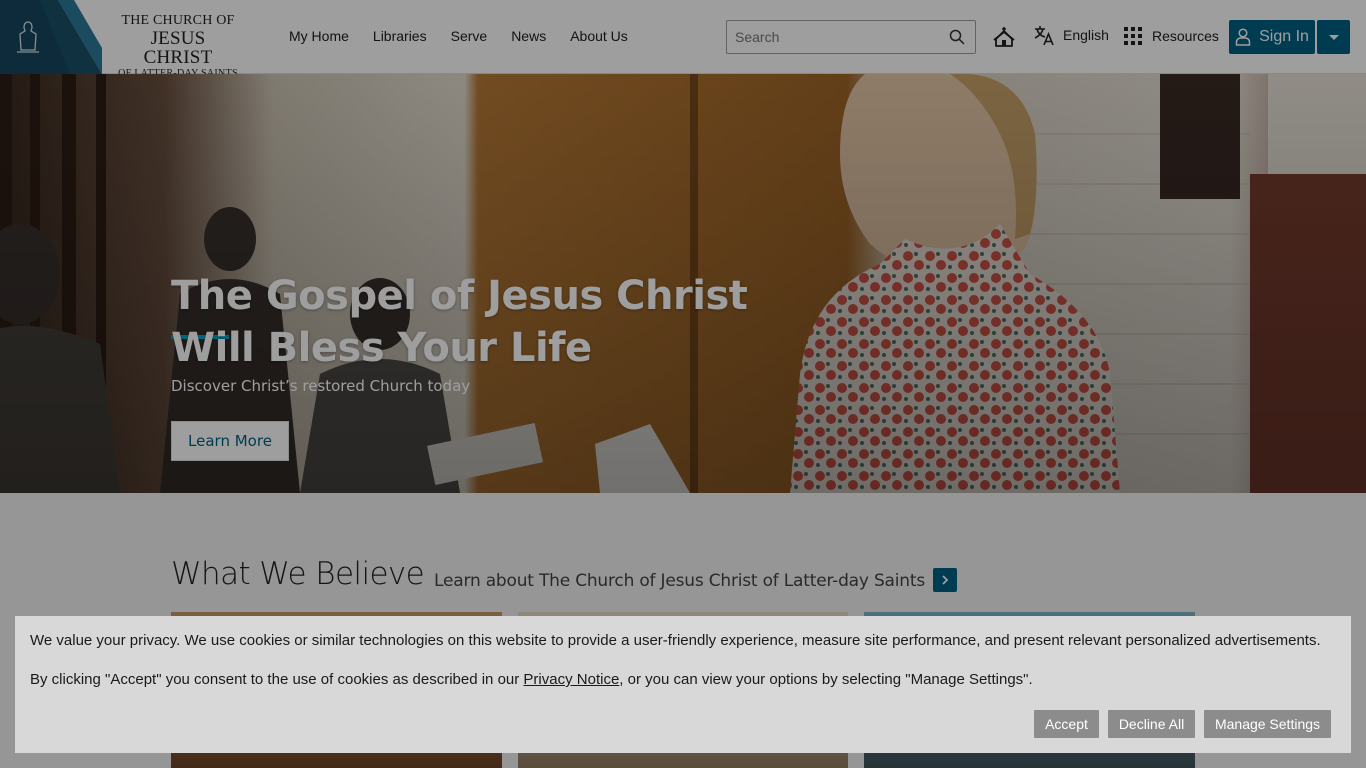 This screenshot has height=768, width=1366. Describe the element at coordinates (571, 679) in the screenshot. I see `privacy-notice-link: Privacy Notice` at that location.